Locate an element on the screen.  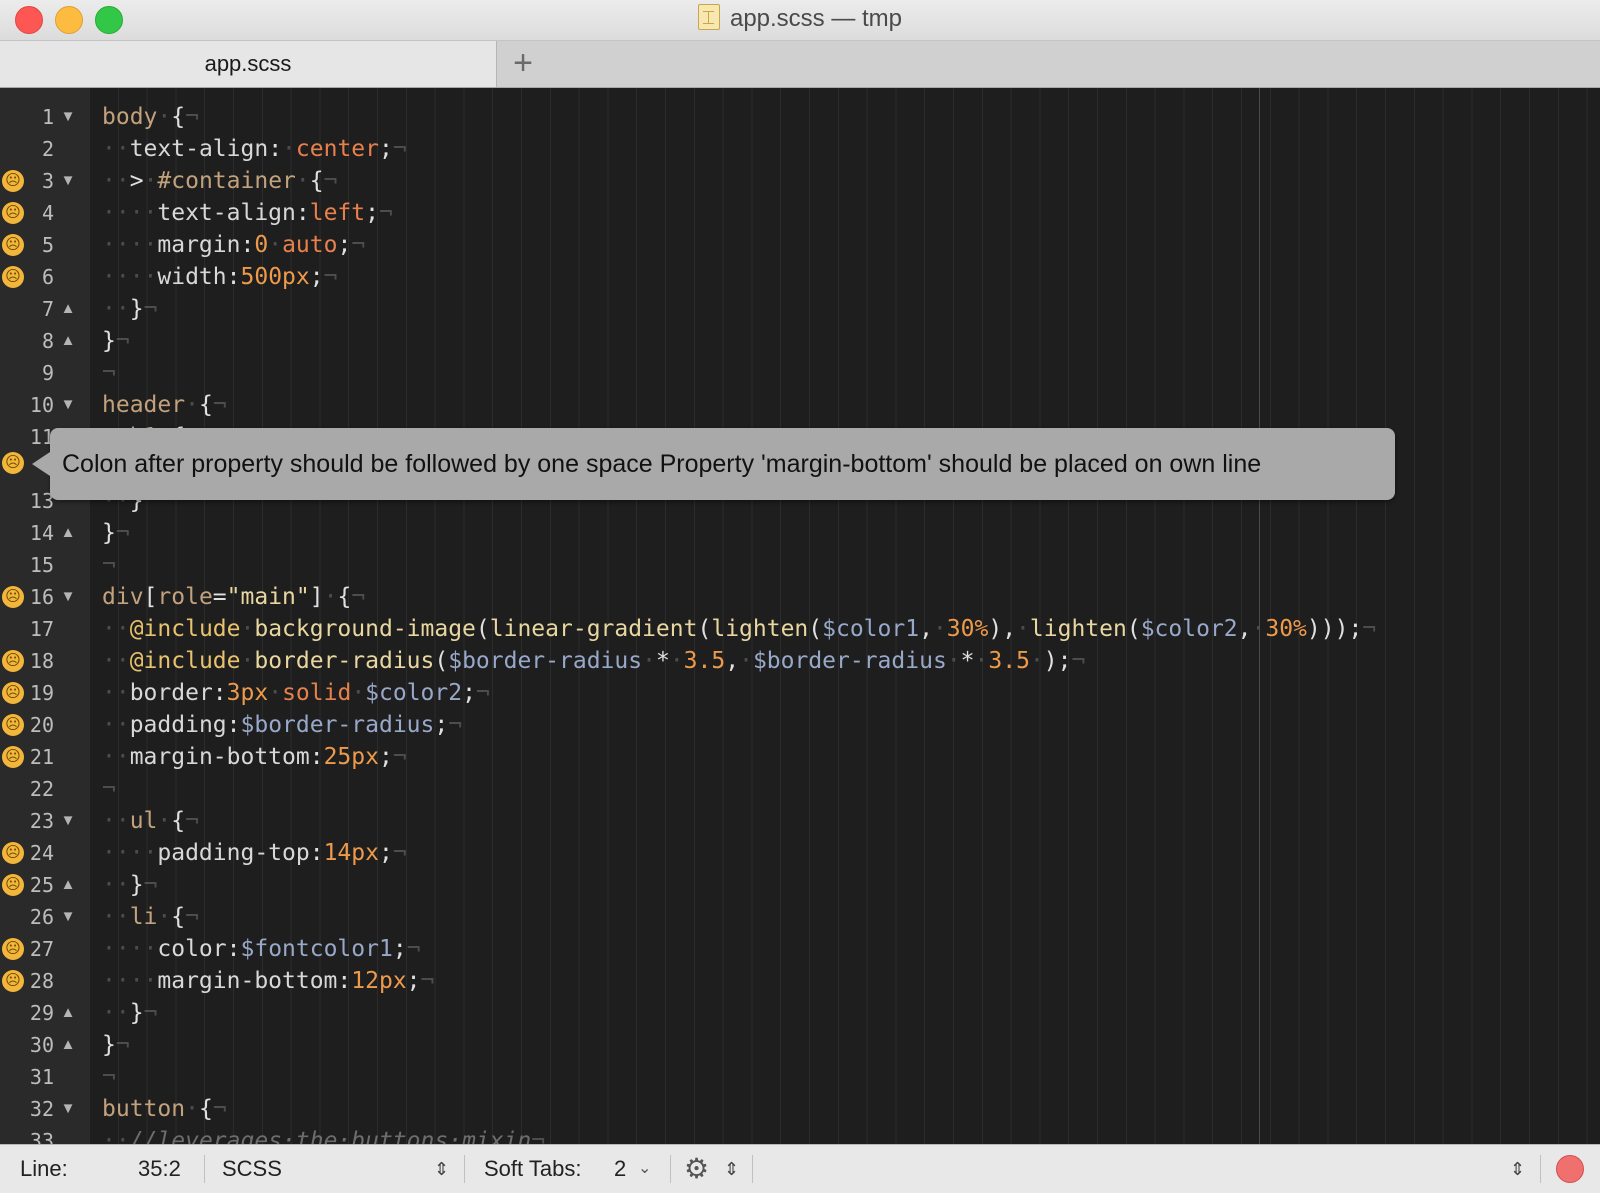
window-title: app.scss — tmp is located at coordinates (816, 18).